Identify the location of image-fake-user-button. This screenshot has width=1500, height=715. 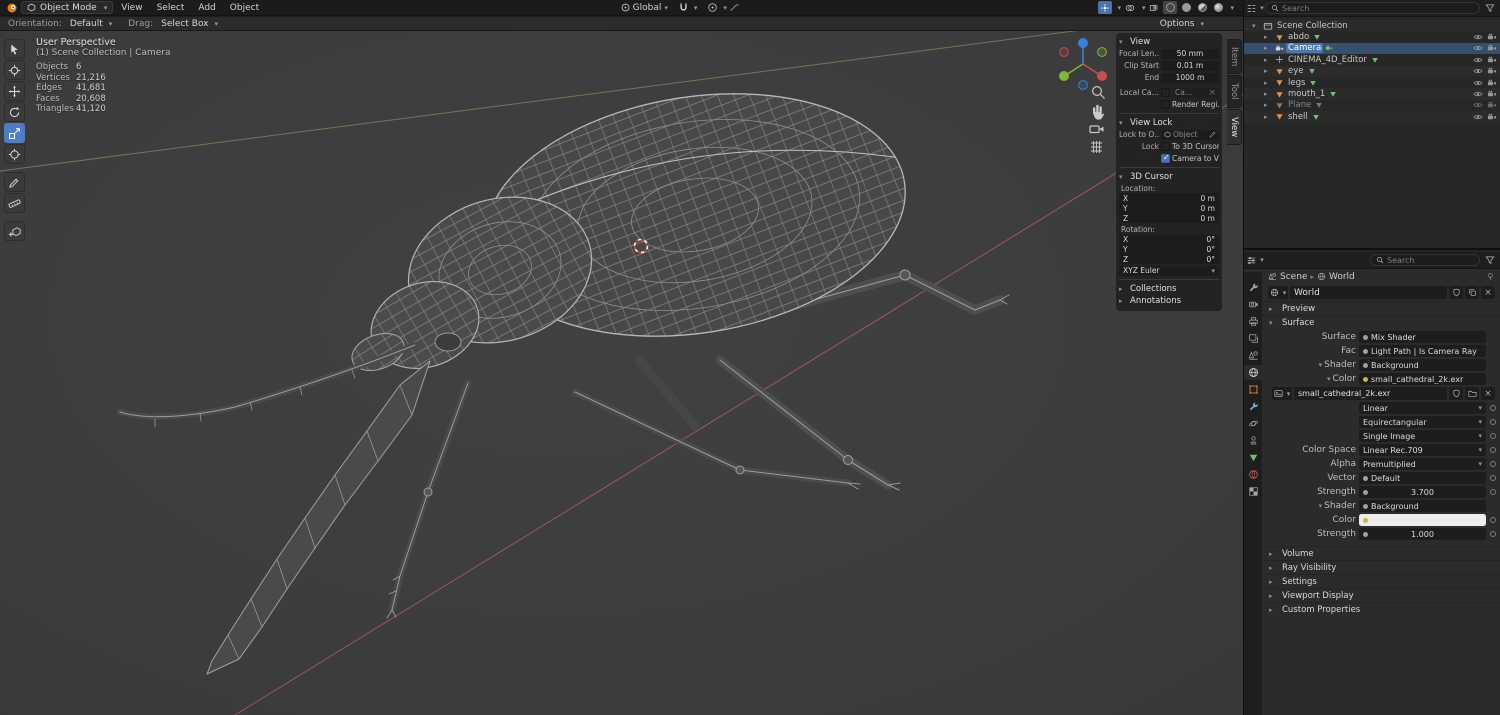
(1456, 393).